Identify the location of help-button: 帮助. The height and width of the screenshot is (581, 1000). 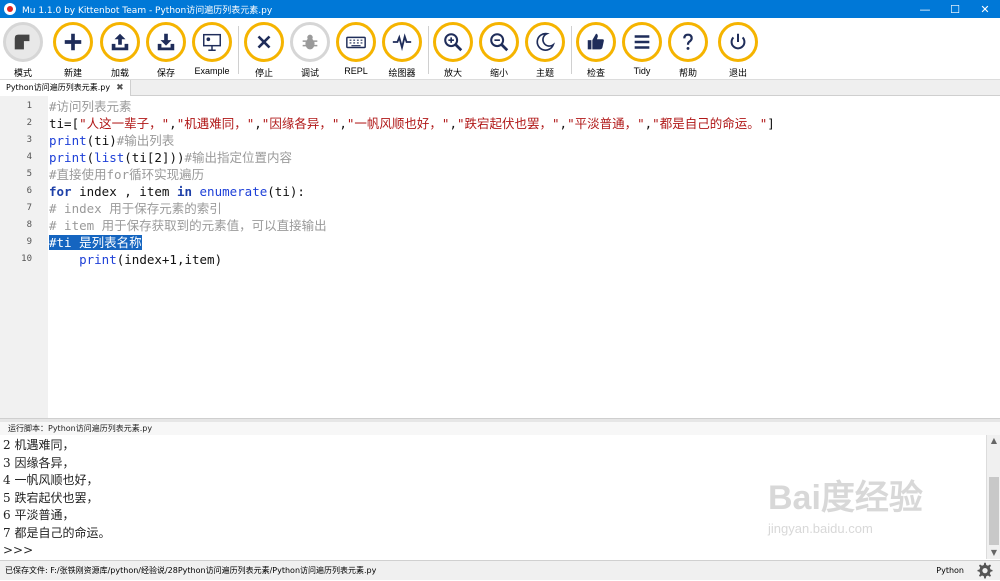
(688, 52).